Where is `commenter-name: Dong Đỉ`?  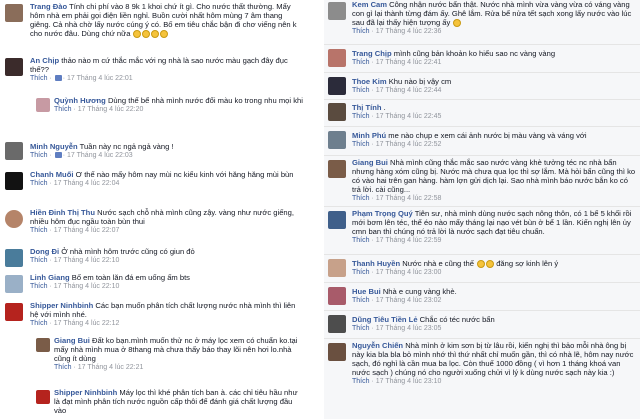 commenter-name: Dong Đỉ is located at coordinates (44, 251).